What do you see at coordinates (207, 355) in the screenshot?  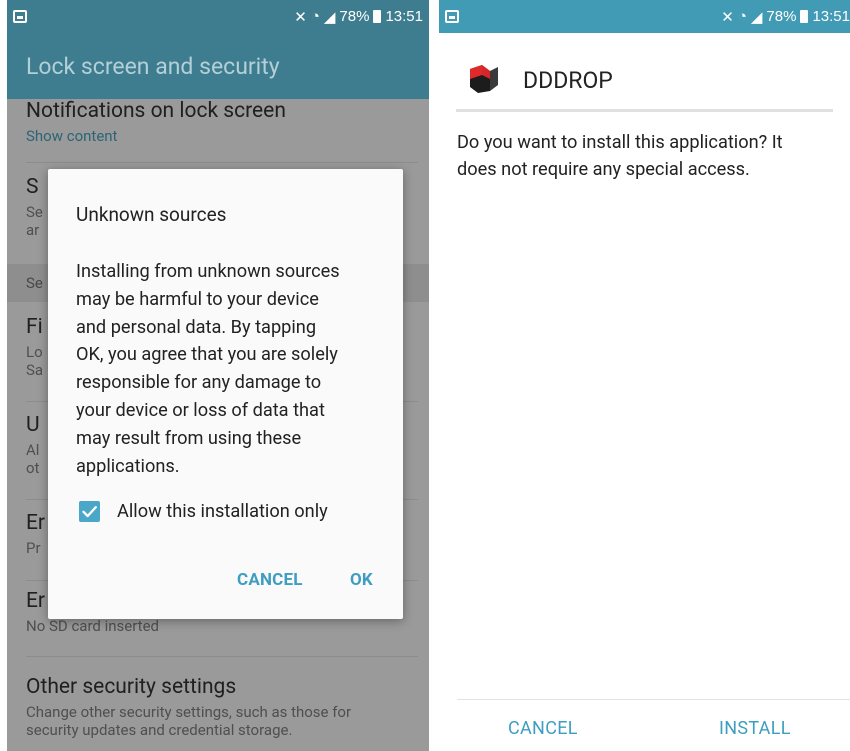 I see `dialog-body-line: OK, you agree that you are solely` at bounding box center [207, 355].